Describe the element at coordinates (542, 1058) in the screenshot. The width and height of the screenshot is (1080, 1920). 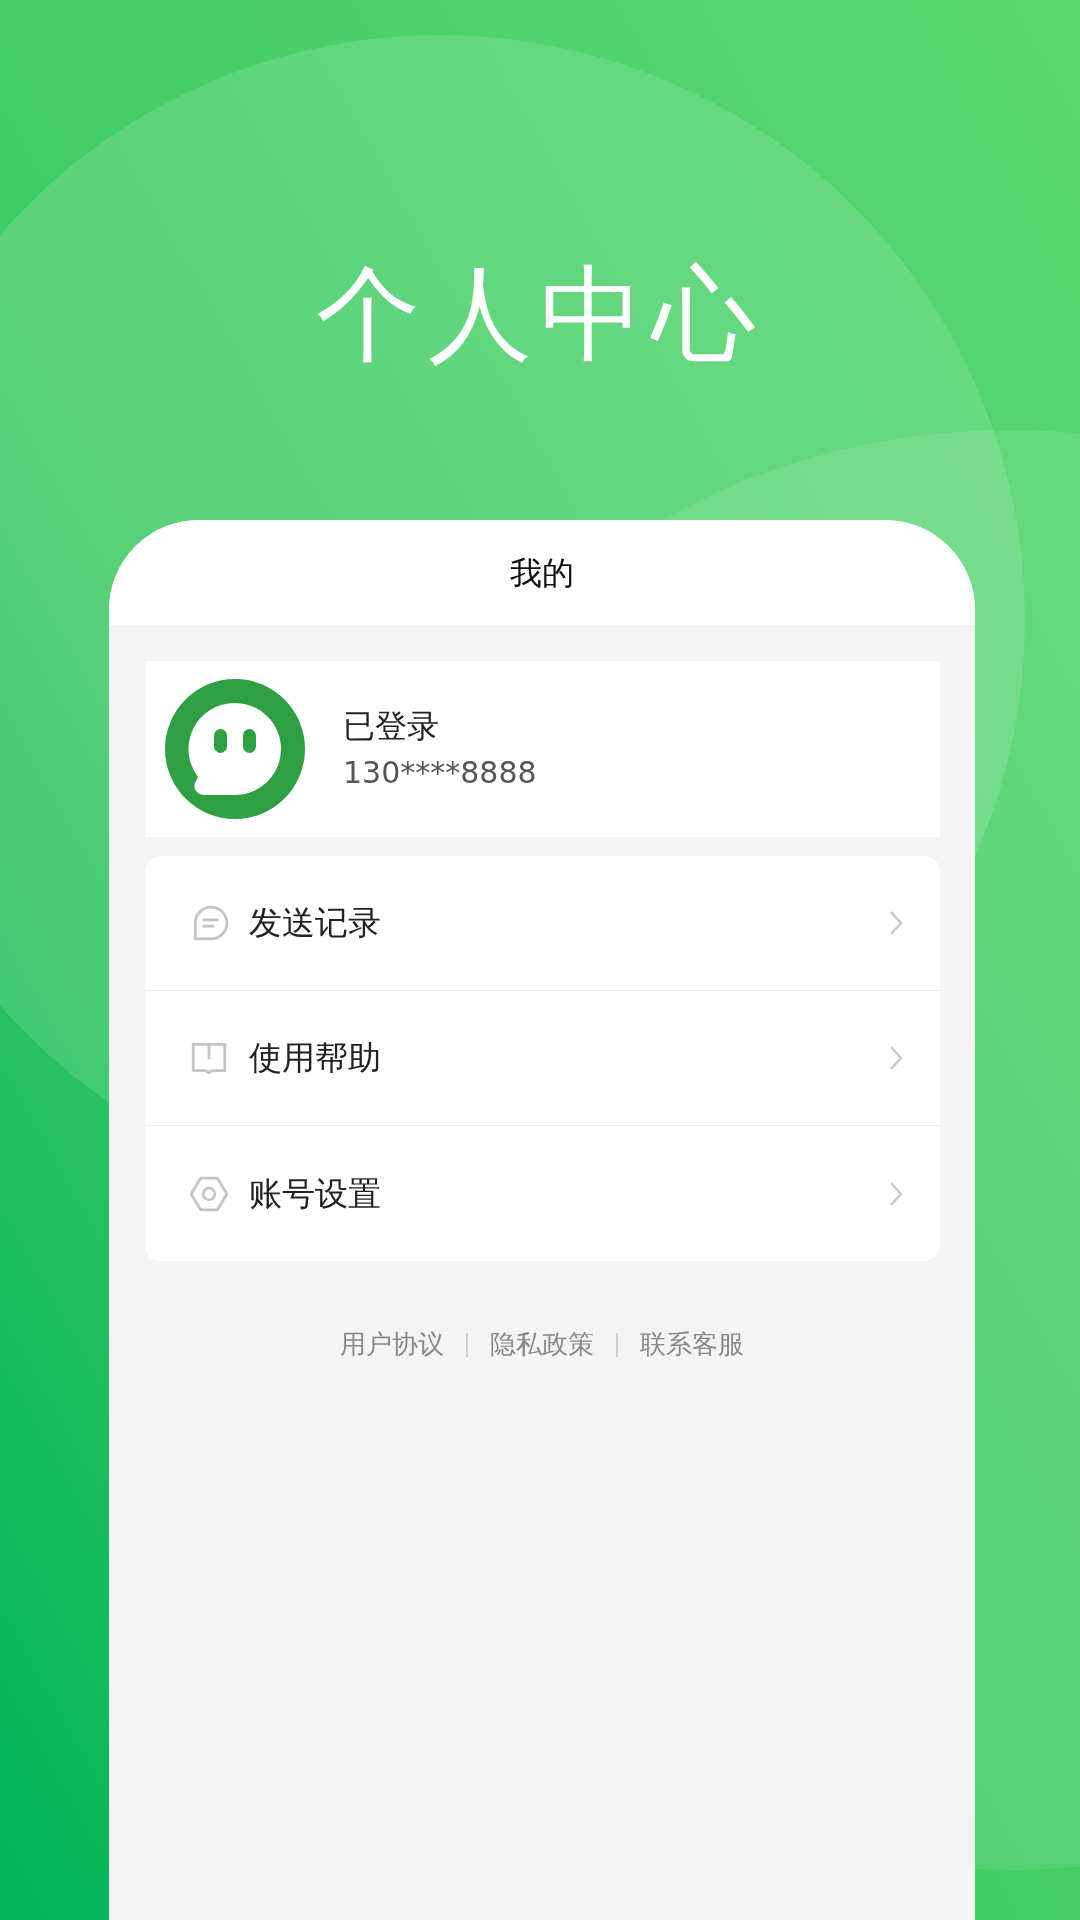
I see `menu-item: 使用帮助` at that location.